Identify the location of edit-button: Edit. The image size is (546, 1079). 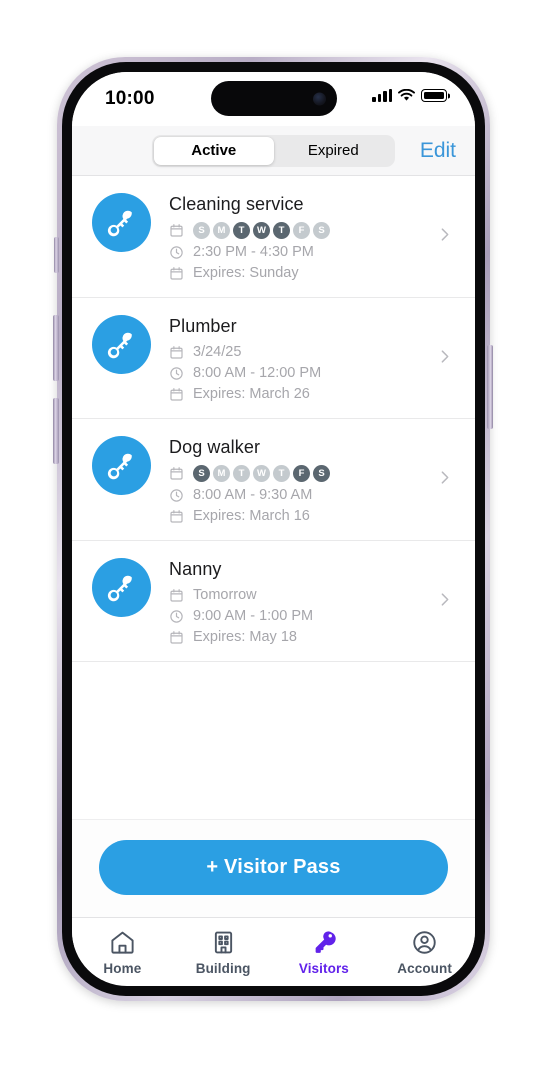
(438, 151).